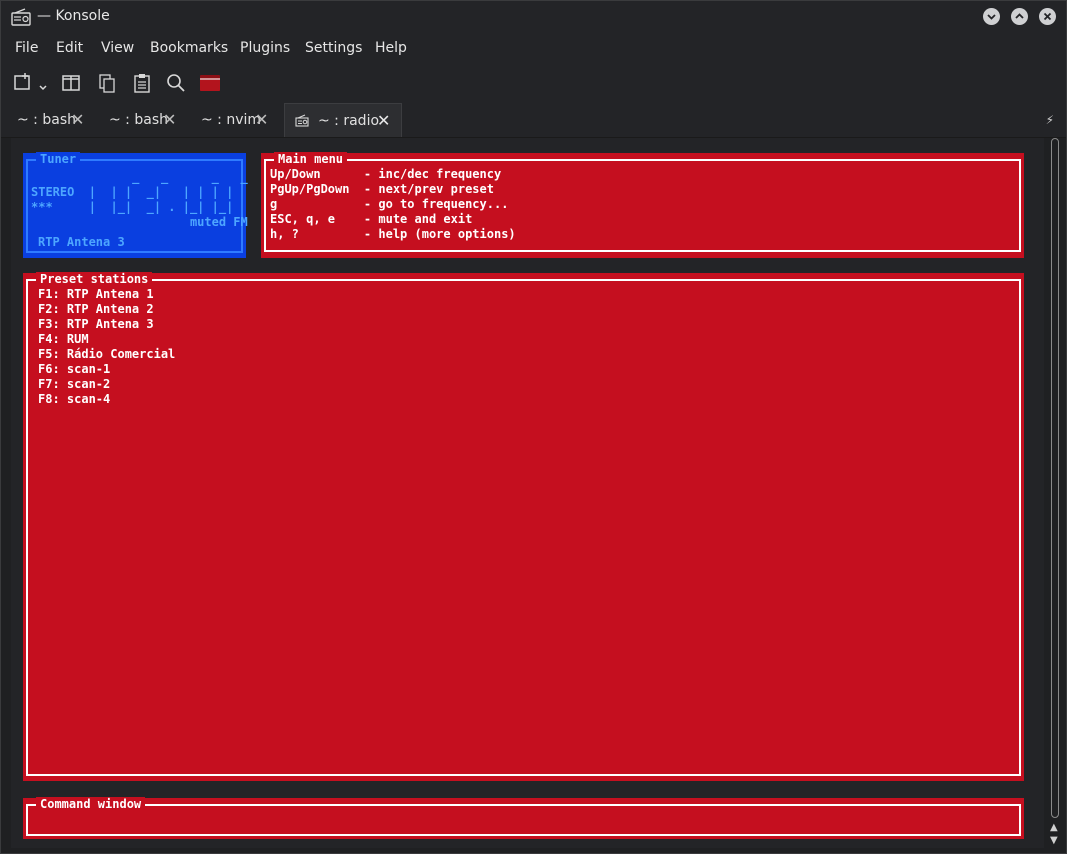 Image resolution: width=1067 pixels, height=854 pixels. Describe the element at coordinates (533, 83) in the screenshot. I see `toolbar` at that location.